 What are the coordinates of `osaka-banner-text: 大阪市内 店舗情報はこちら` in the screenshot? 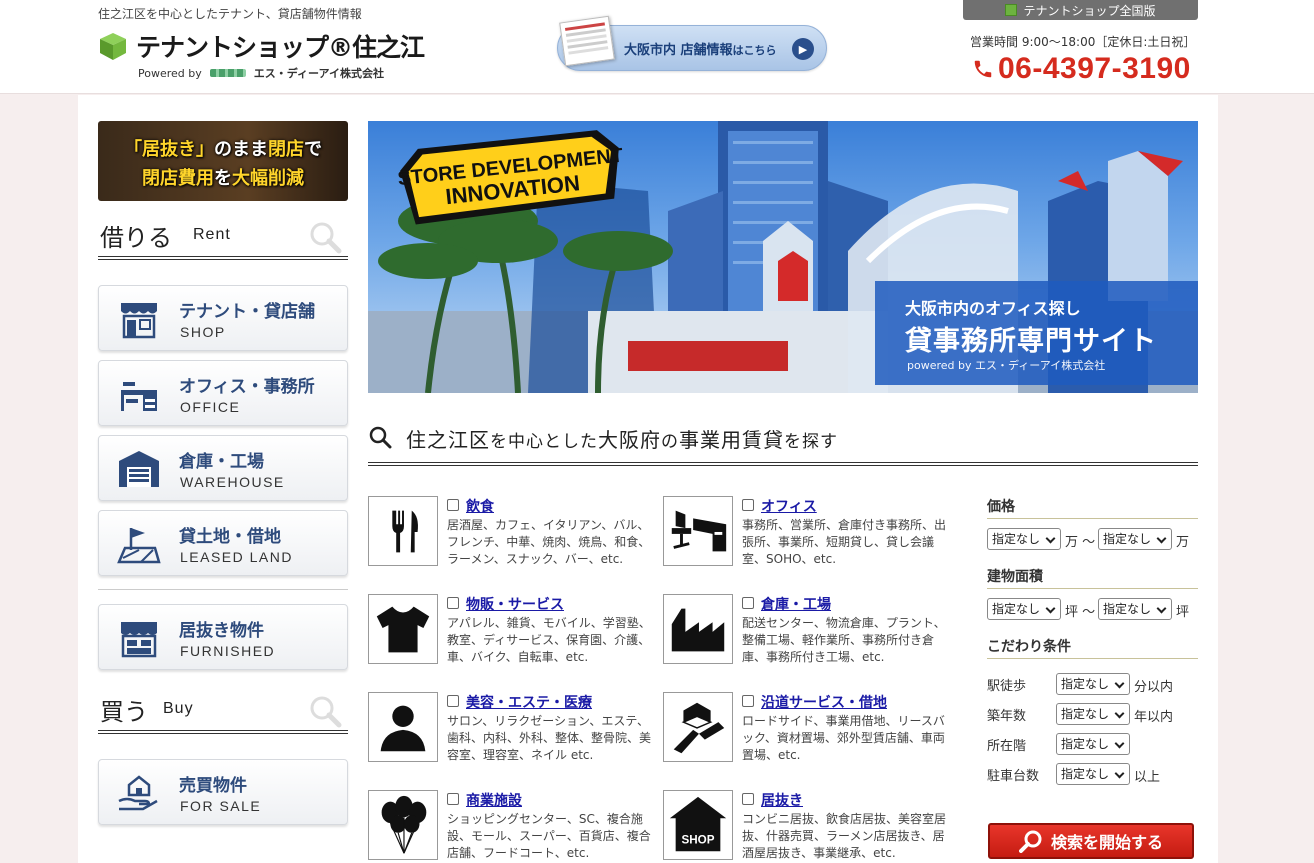 It's located at (700, 48).